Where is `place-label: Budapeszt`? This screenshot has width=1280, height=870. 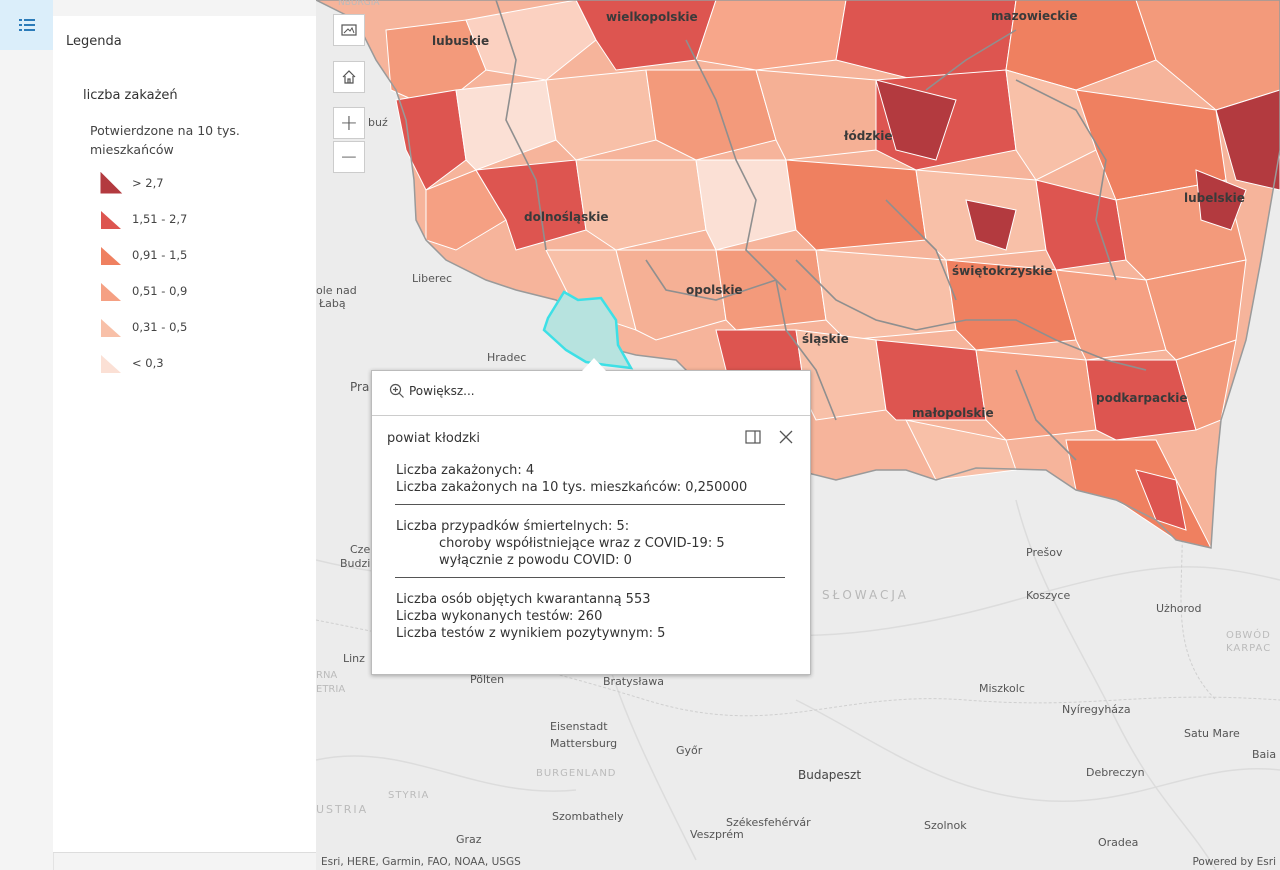
place-label: Budapeszt is located at coordinates (830, 775).